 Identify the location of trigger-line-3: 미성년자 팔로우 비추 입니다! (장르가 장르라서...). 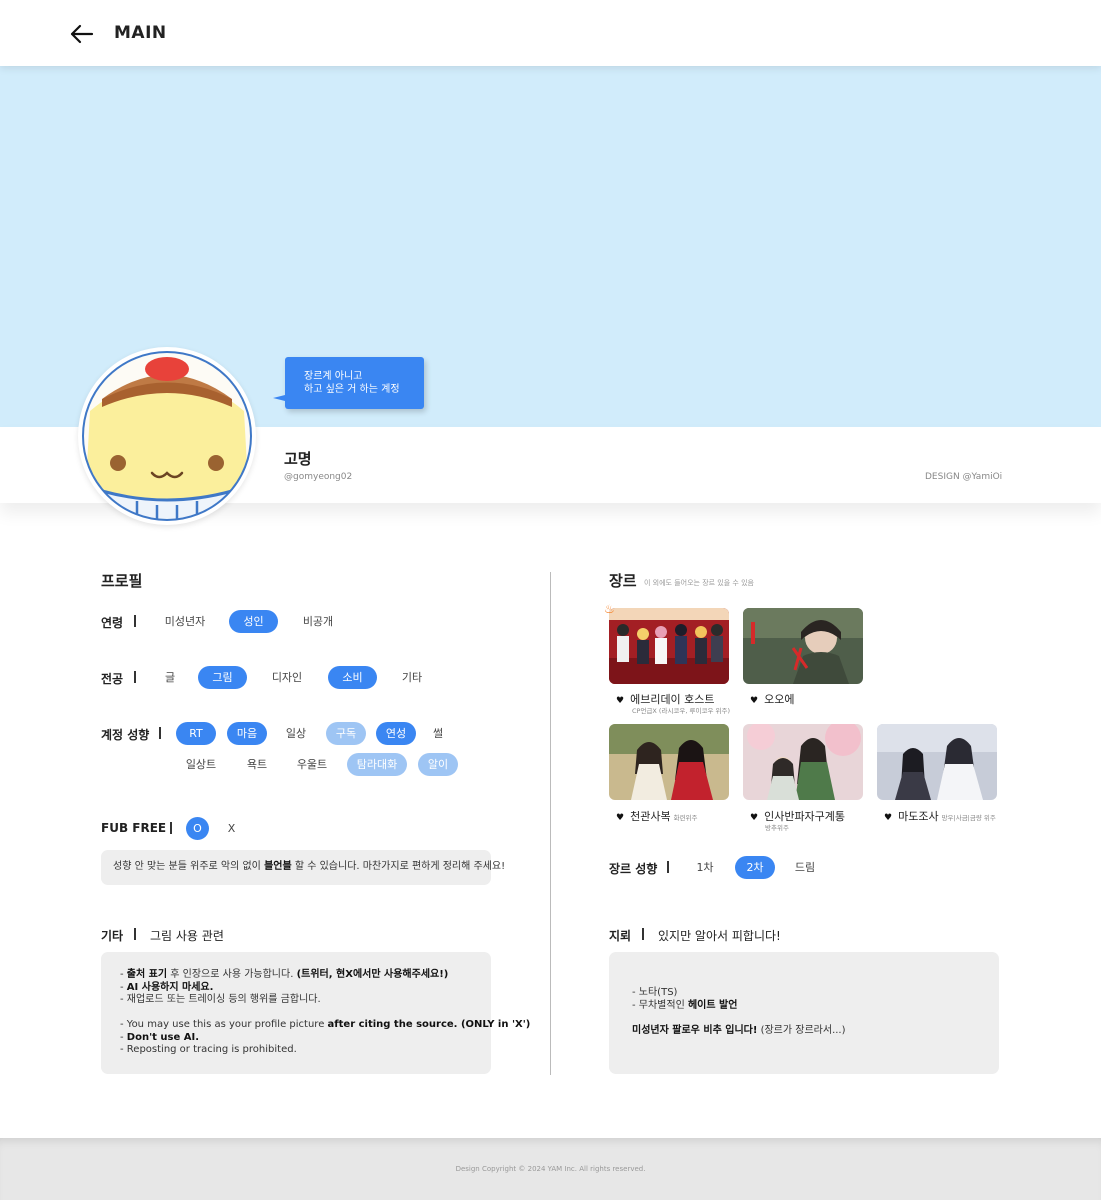
(739, 1030).